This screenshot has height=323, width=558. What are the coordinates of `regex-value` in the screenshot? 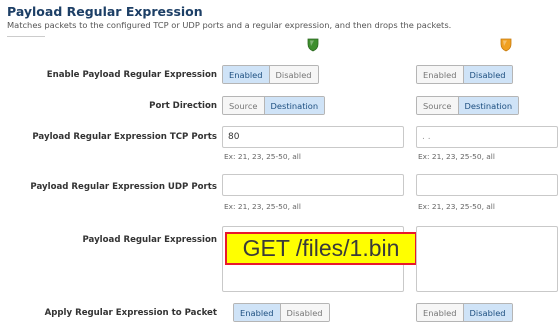 It's located at (487, 229).